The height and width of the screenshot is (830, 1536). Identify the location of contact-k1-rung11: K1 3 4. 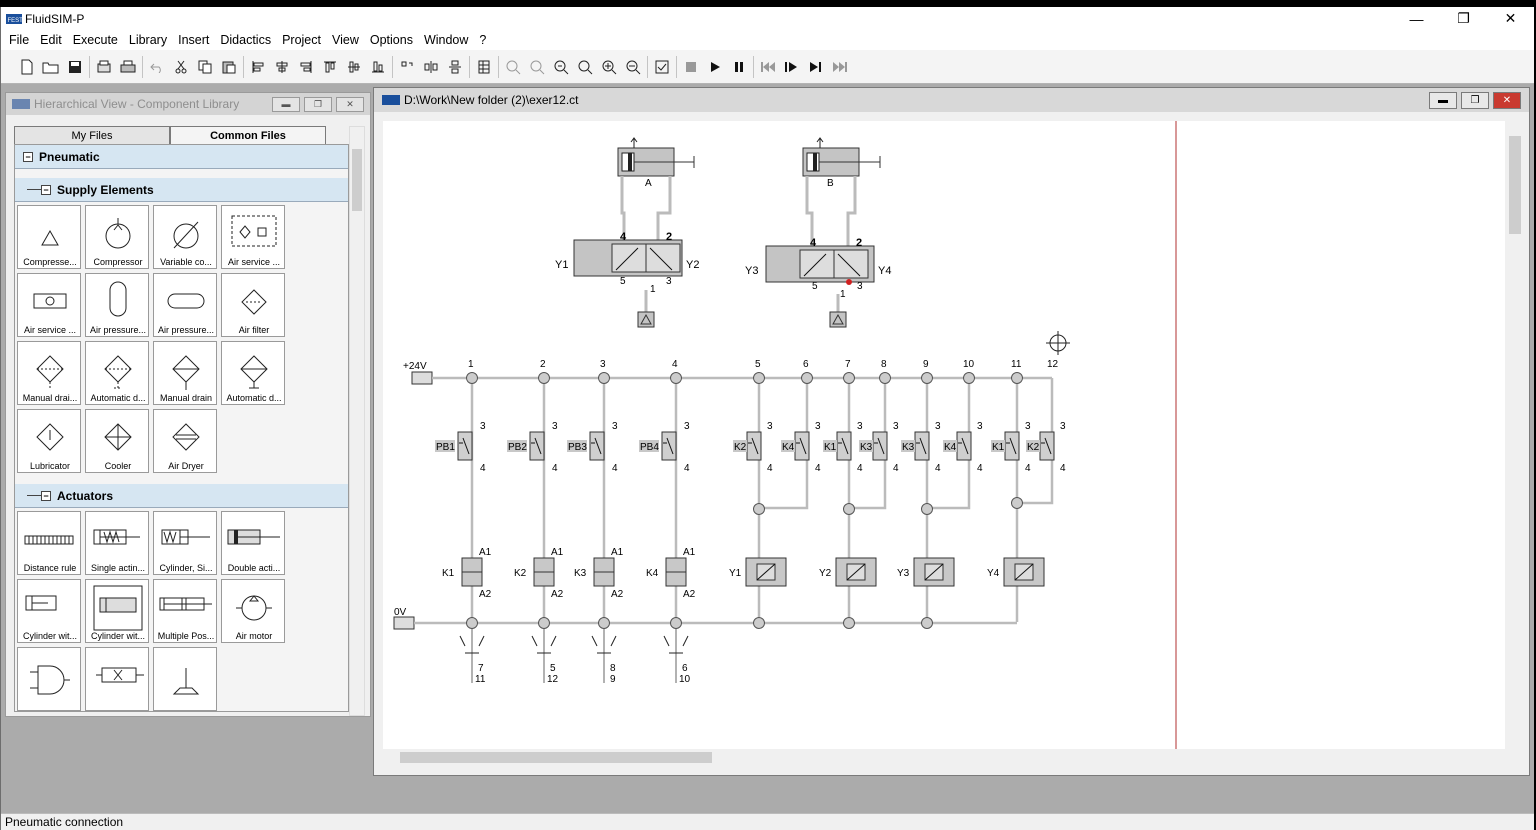
(1011, 447).